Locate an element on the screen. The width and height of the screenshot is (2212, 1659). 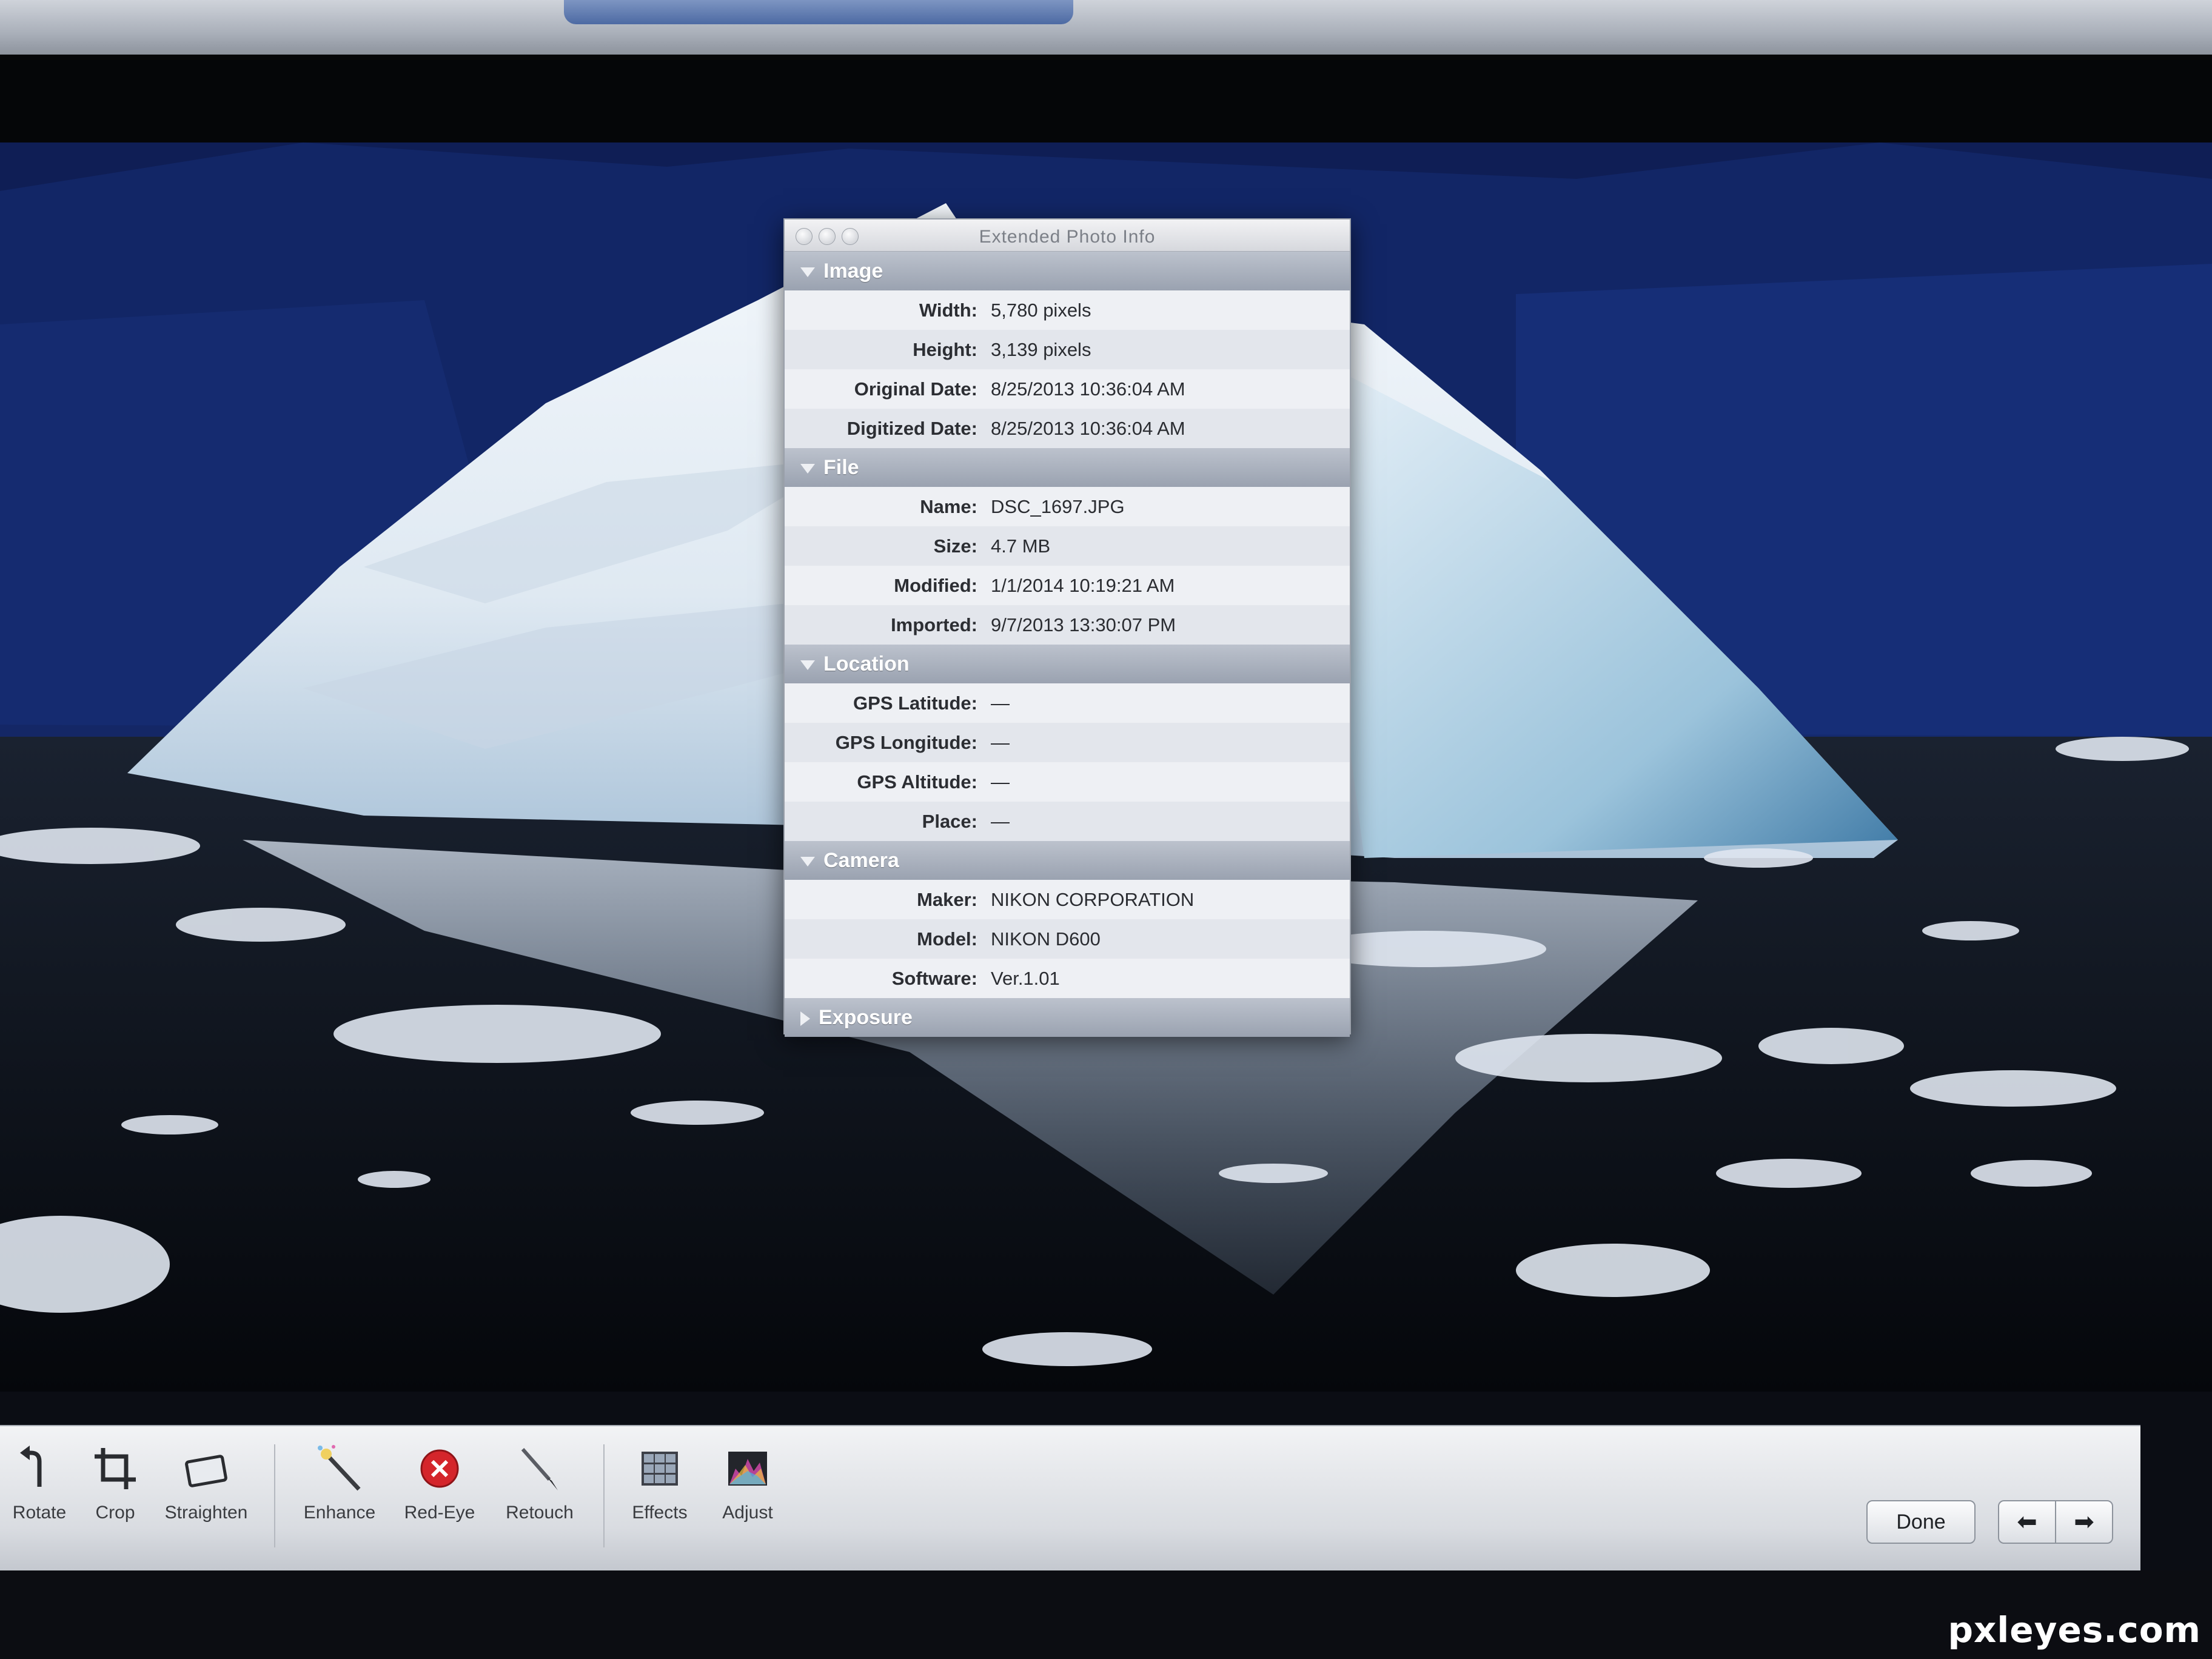
info-value: 1/1/2014 10:19:21 AM is located at coordinates (1083, 585).